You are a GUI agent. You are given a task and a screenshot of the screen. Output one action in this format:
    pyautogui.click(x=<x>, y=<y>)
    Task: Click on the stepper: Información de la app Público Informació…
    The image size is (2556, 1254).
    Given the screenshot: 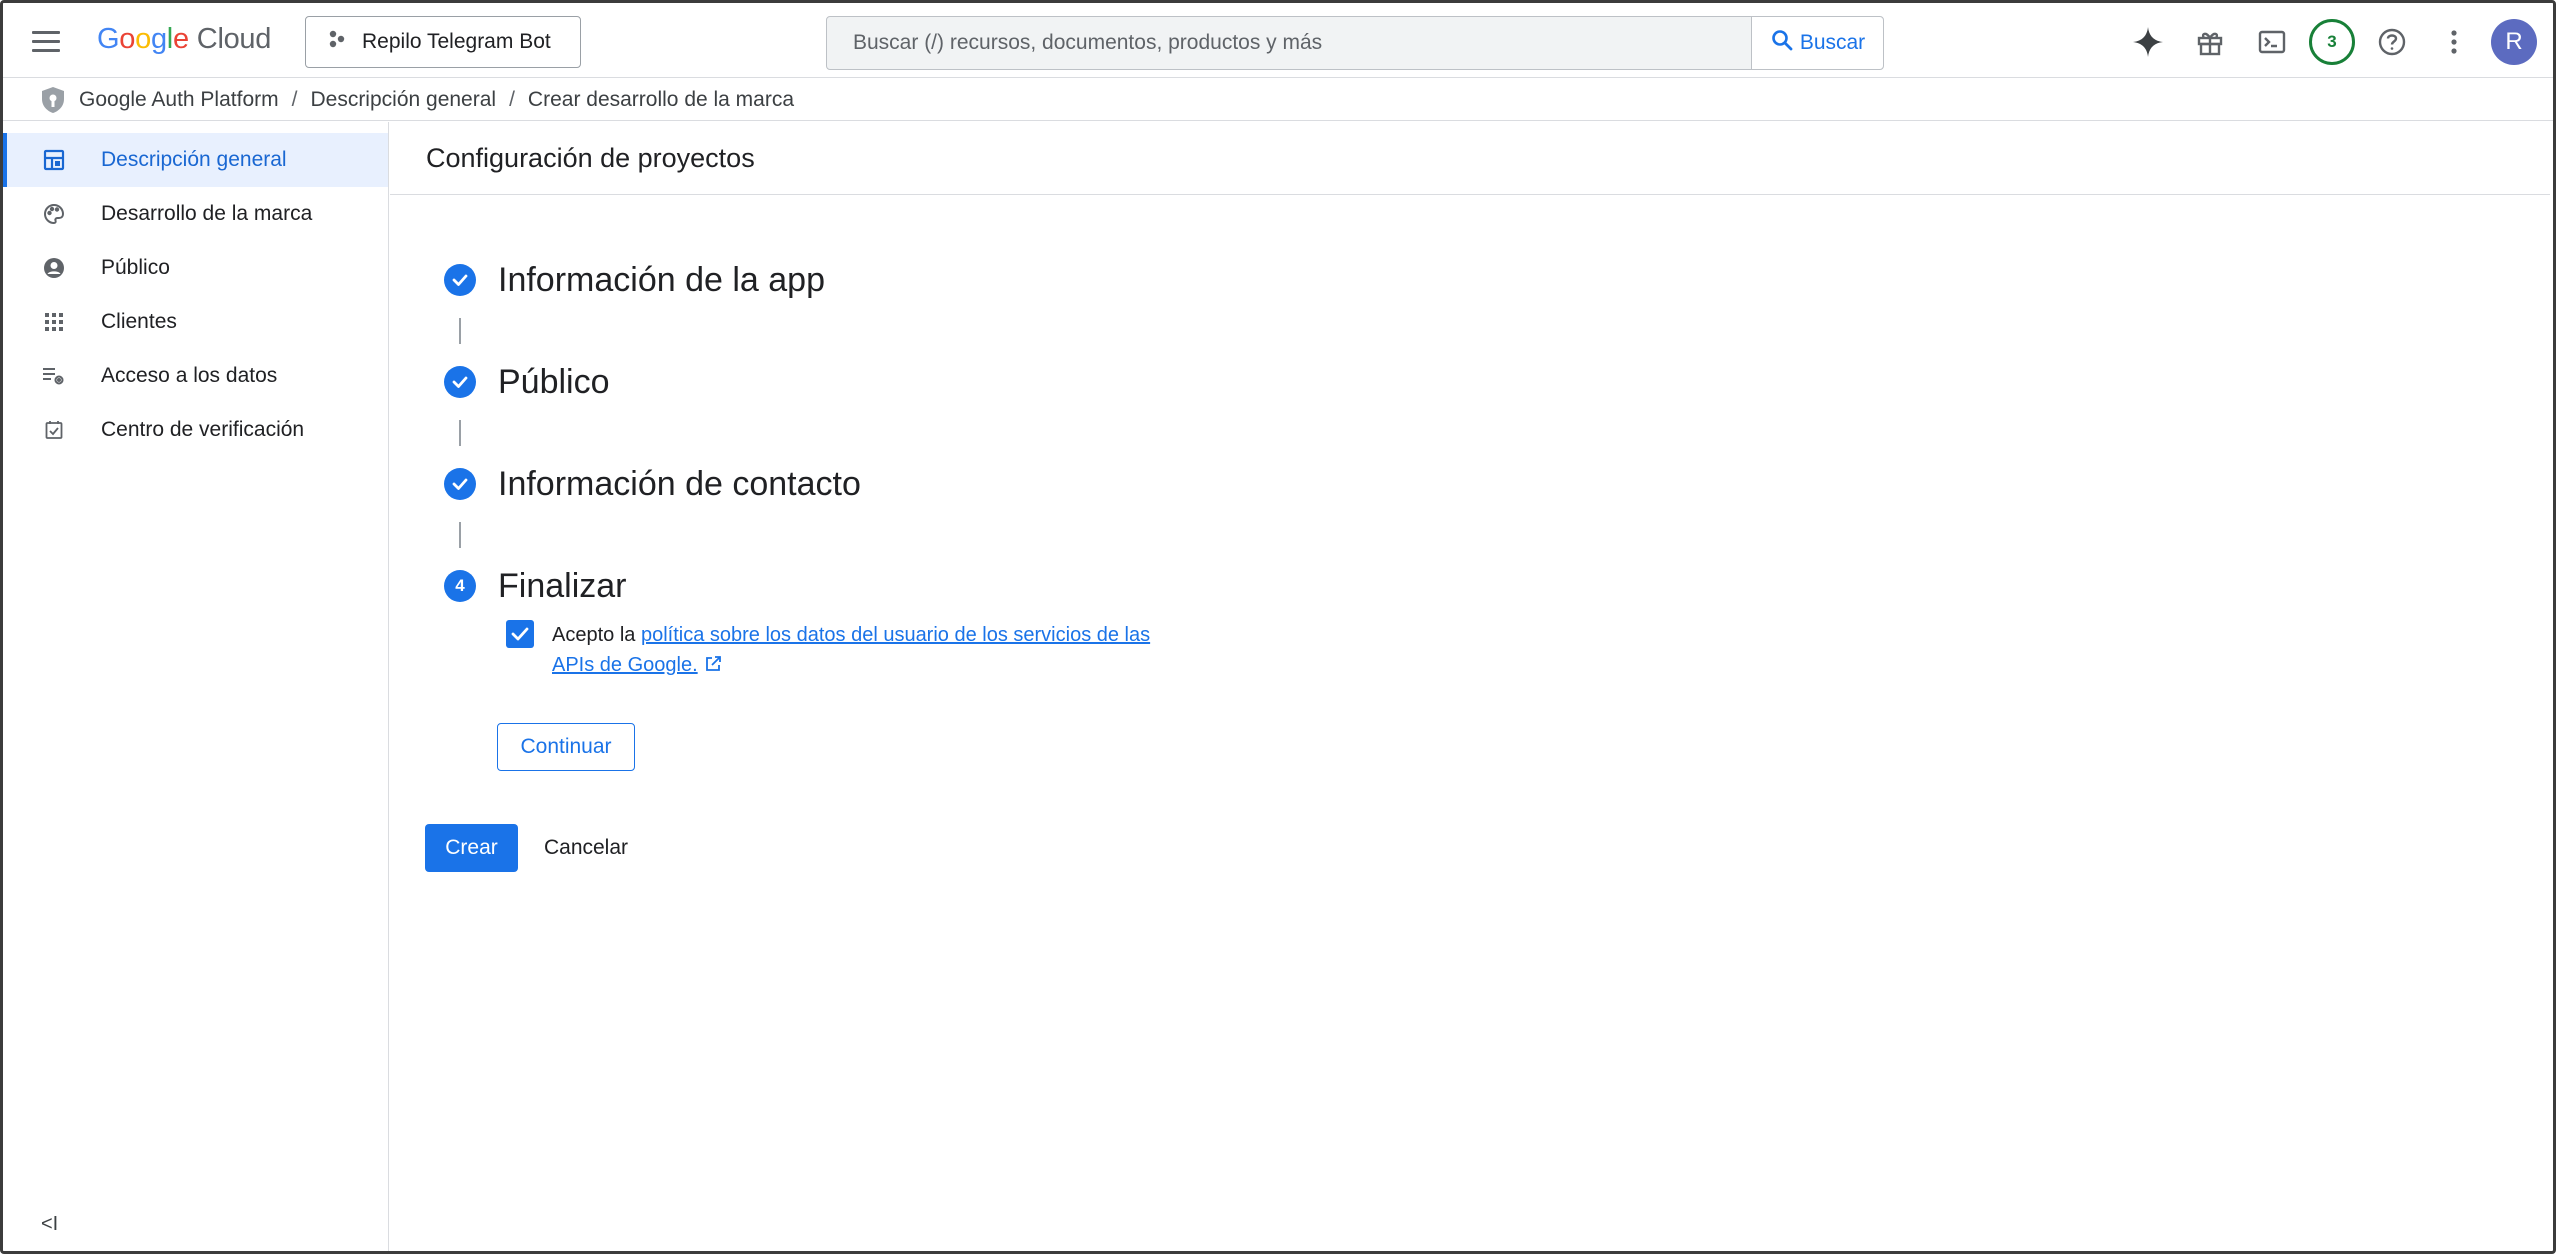 What is the action you would take?
    pyautogui.click(x=652, y=433)
    